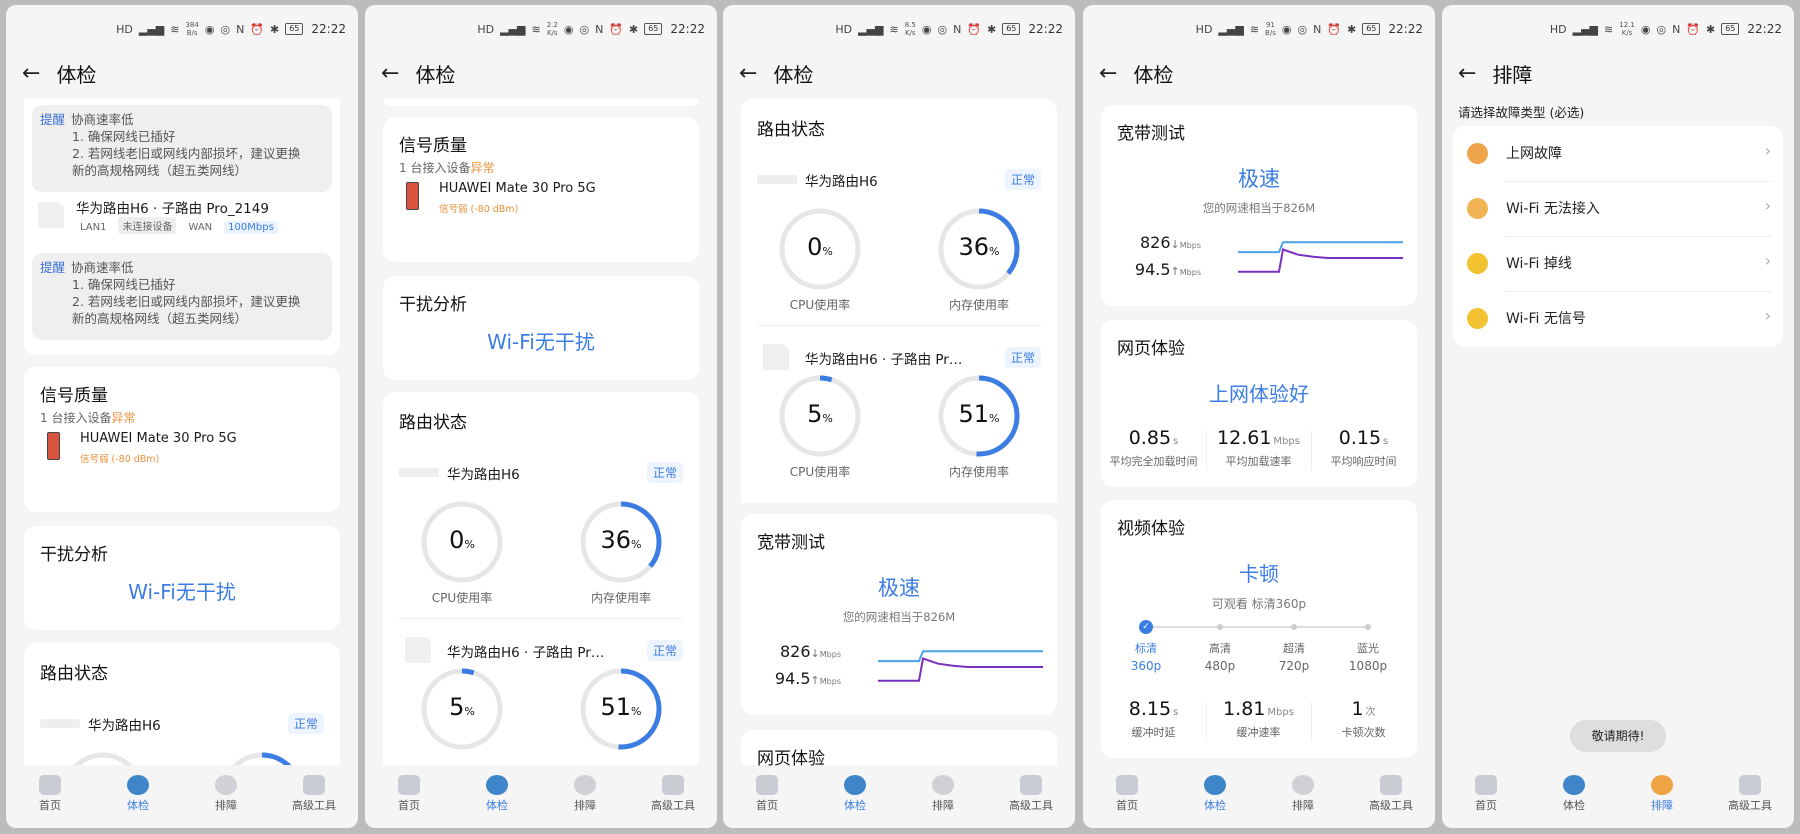 The width and height of the screenshot is (1800, 834). I want to click on level-resolution: 720p, so click(1294, 666).